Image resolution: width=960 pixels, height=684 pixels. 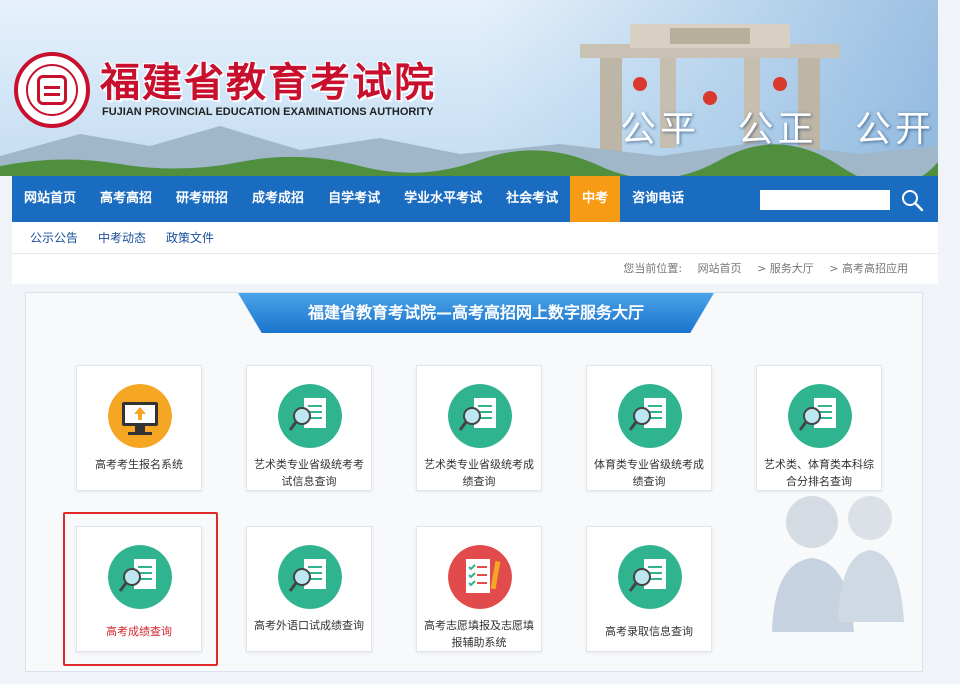 What do you see at coordinates (268, 82) in the screenshot?
I see `site-title: 福建省教育考试院` at bounding box center [268, 82].